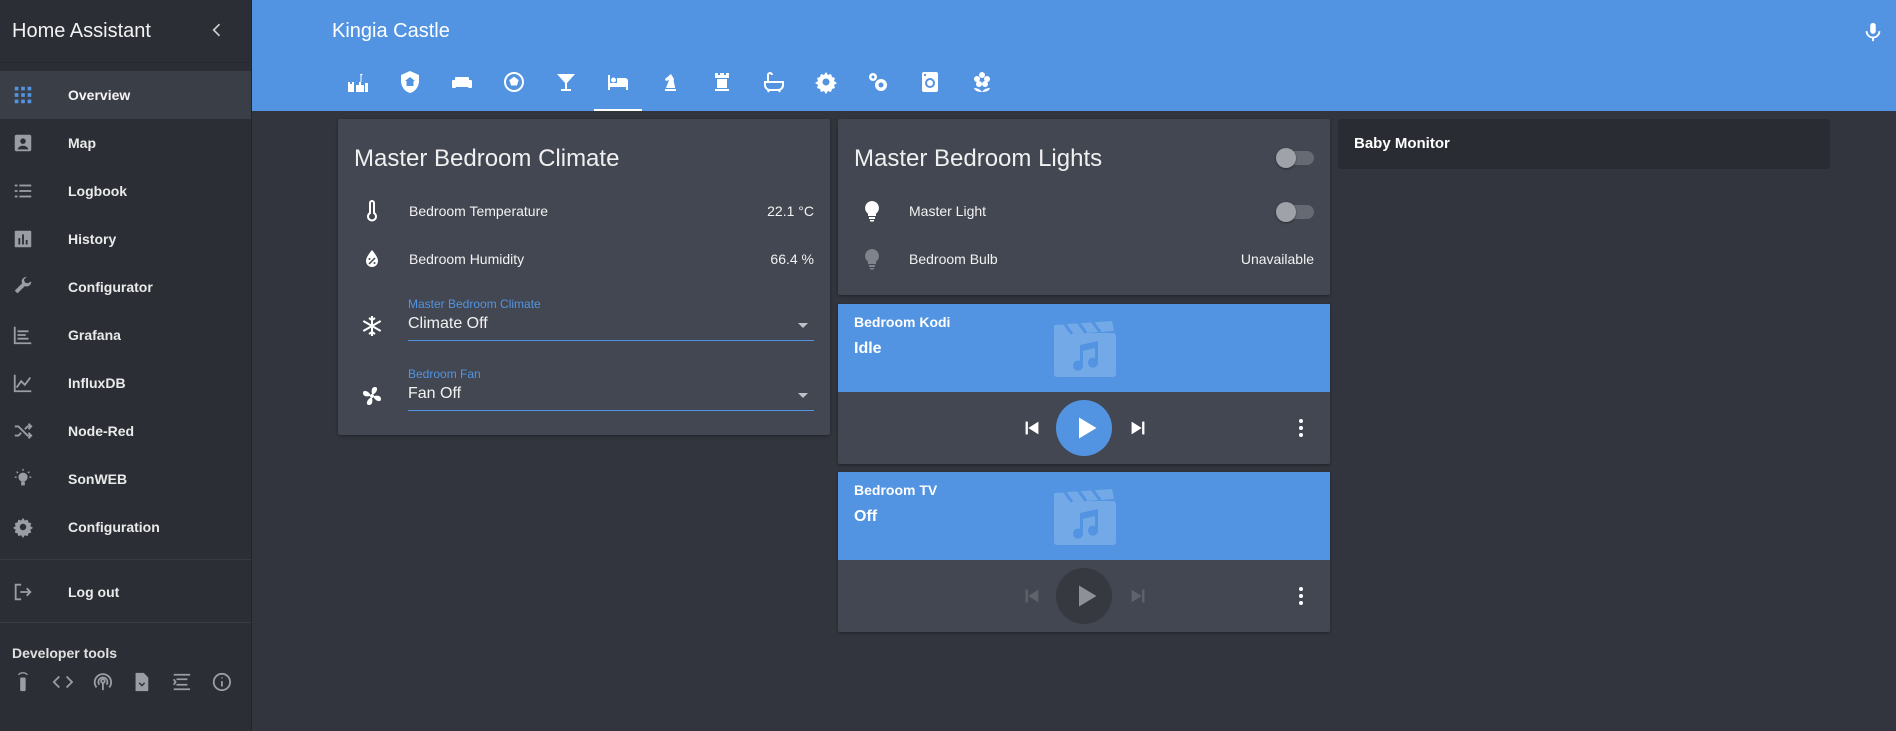 The width and height of the screenshot is (1896, 731). I want to click on sidebar-item-label: SonWEB, so click(98, 479).